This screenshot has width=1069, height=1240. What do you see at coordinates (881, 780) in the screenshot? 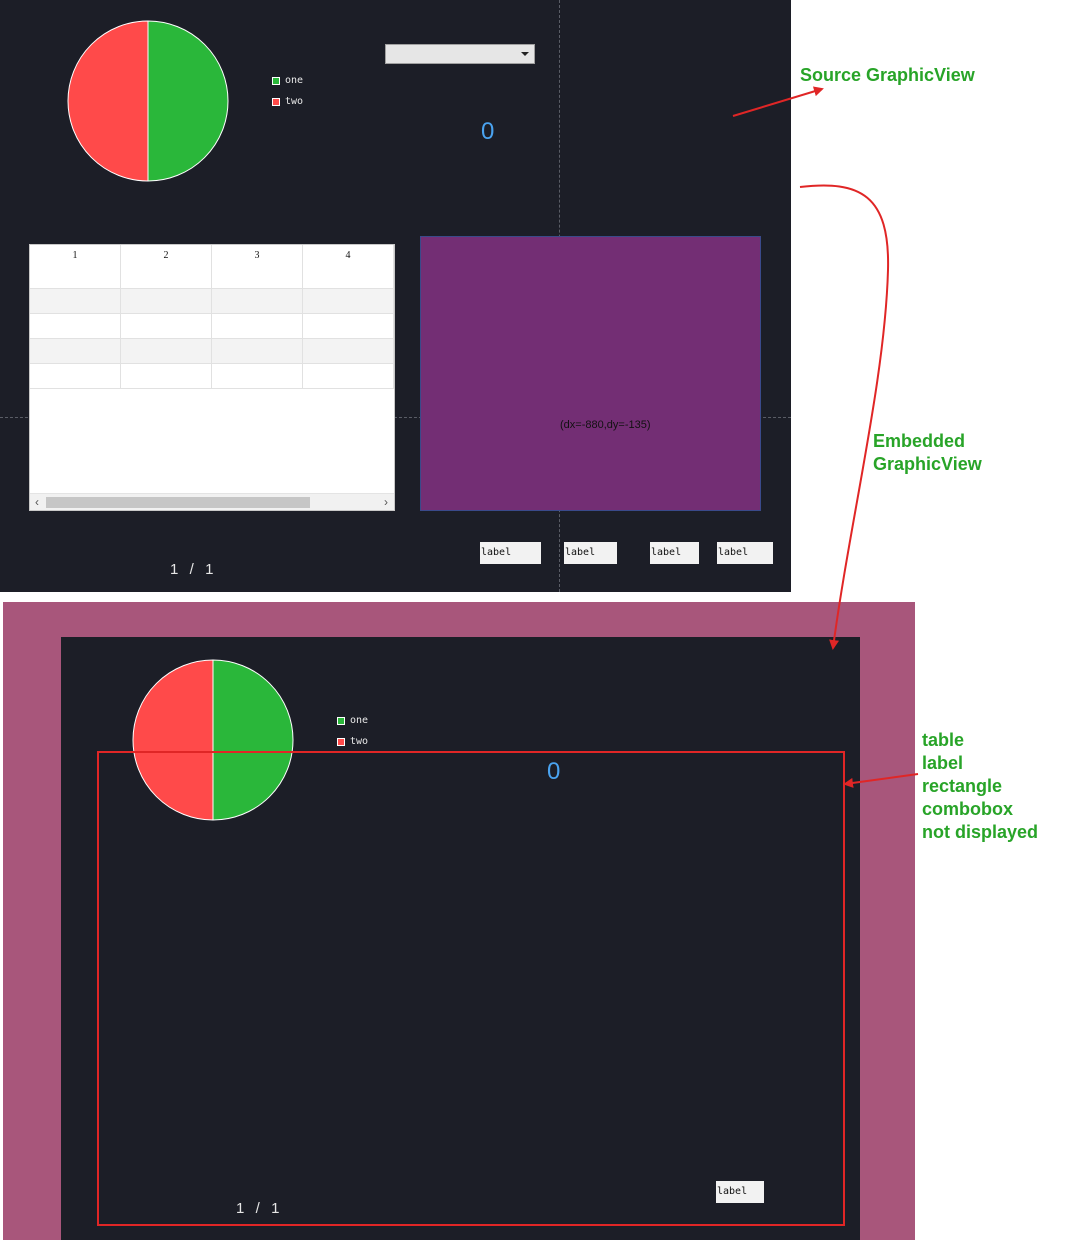
I see `arrow-to-red-box` at bounding box center [881, 780].